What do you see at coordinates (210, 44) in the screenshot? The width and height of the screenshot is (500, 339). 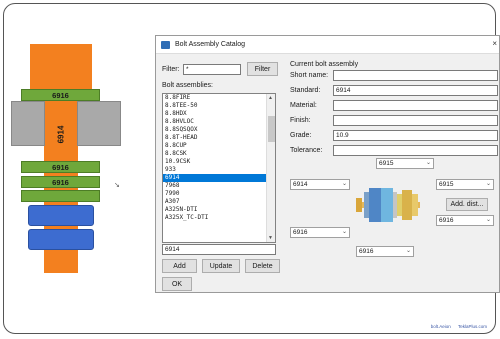 I see `dialog-title: Bolt Assembly Catalog` at bounding box center [210, 44].